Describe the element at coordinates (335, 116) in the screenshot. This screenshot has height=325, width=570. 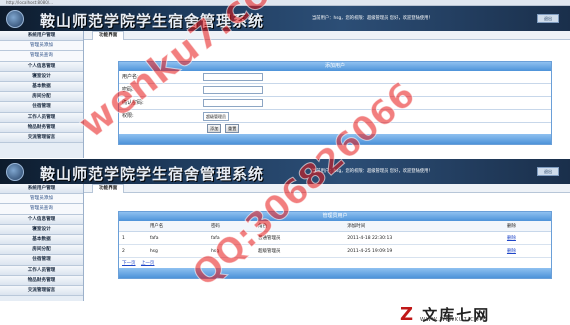
I see `role-row: 权限: 超级管理员` at that location.